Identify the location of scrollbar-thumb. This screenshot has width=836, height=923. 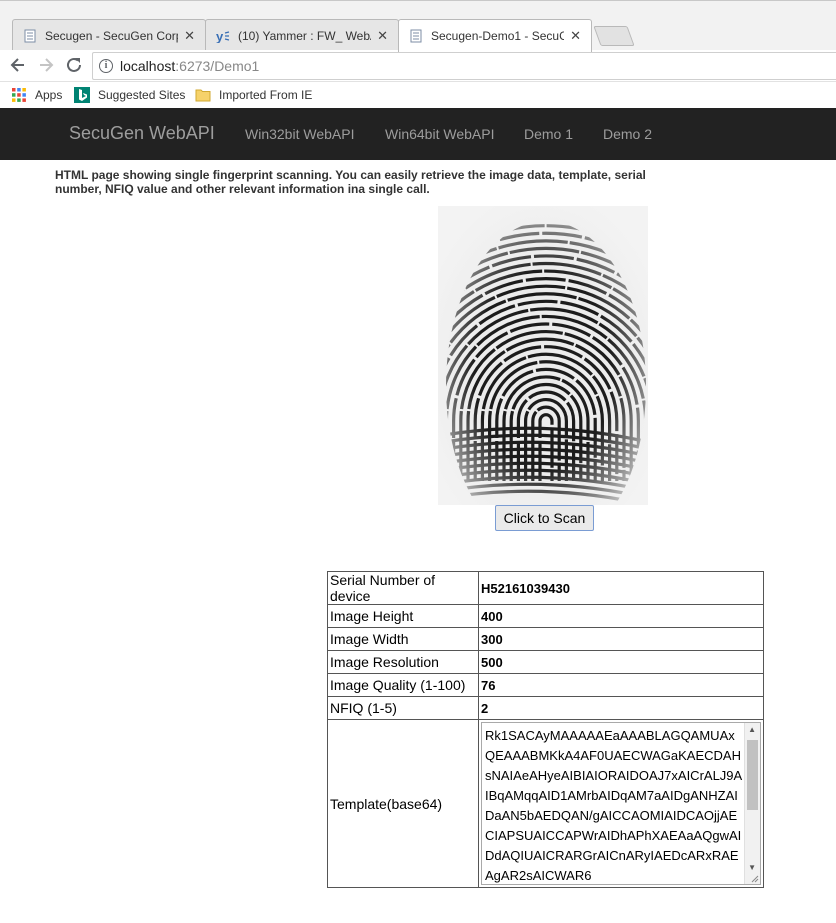
(752, 775).